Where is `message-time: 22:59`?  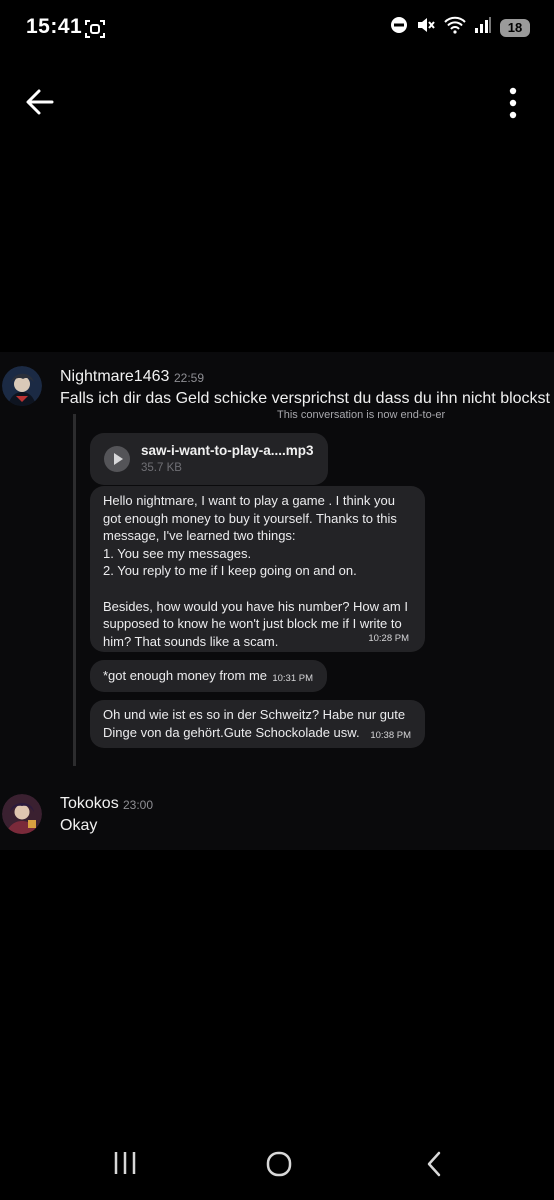
message-time: 22:59 is located at coordinates (189, 378).